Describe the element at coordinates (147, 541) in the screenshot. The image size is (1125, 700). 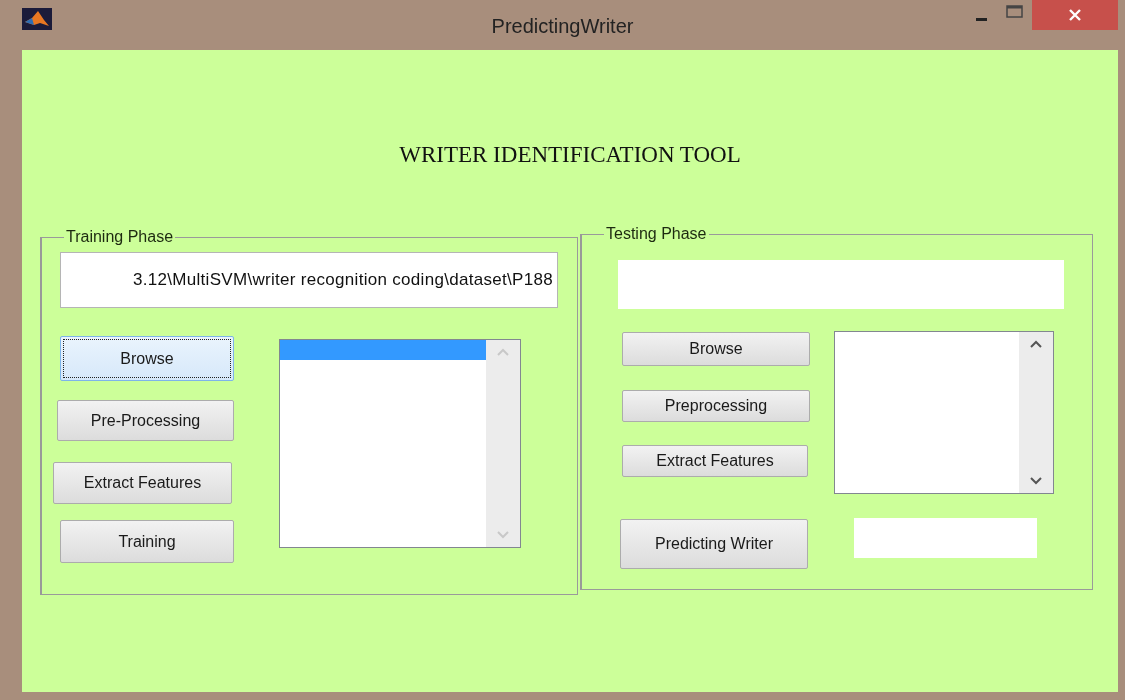
I see `action-button: Training` at that location.